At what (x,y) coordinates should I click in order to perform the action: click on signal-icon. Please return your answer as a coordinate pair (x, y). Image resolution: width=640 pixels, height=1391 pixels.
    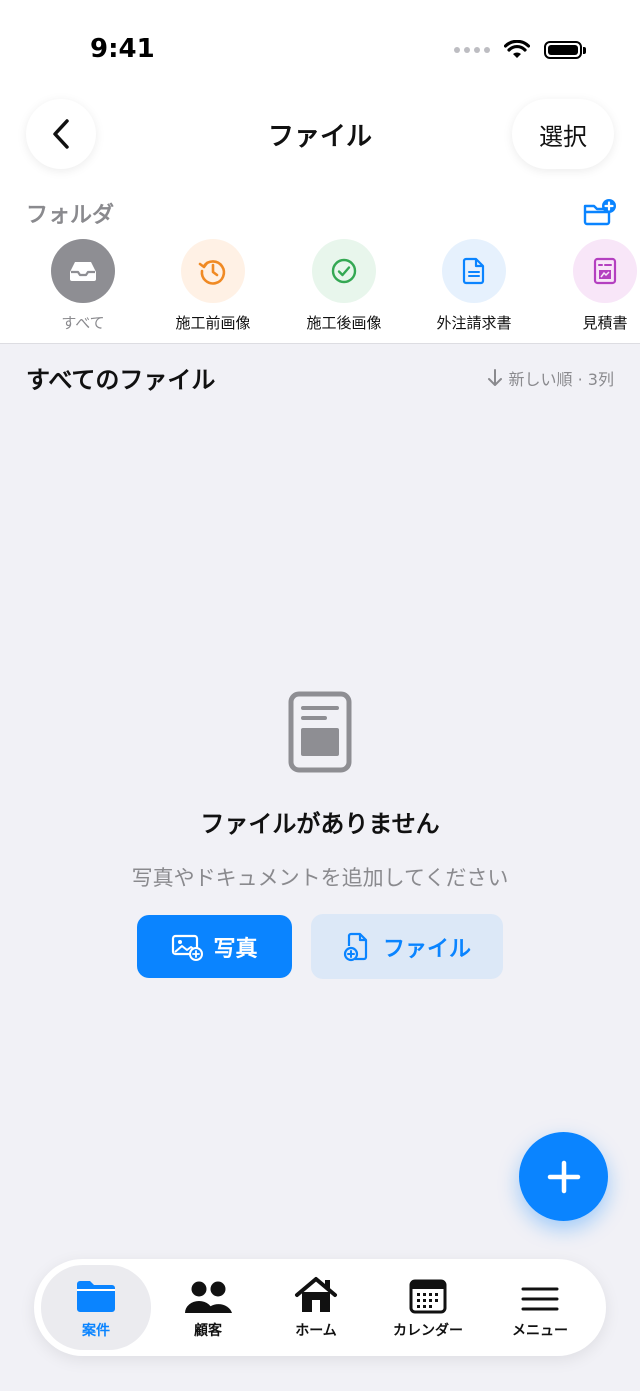
    Looking at the image, I should click on (472, 50).